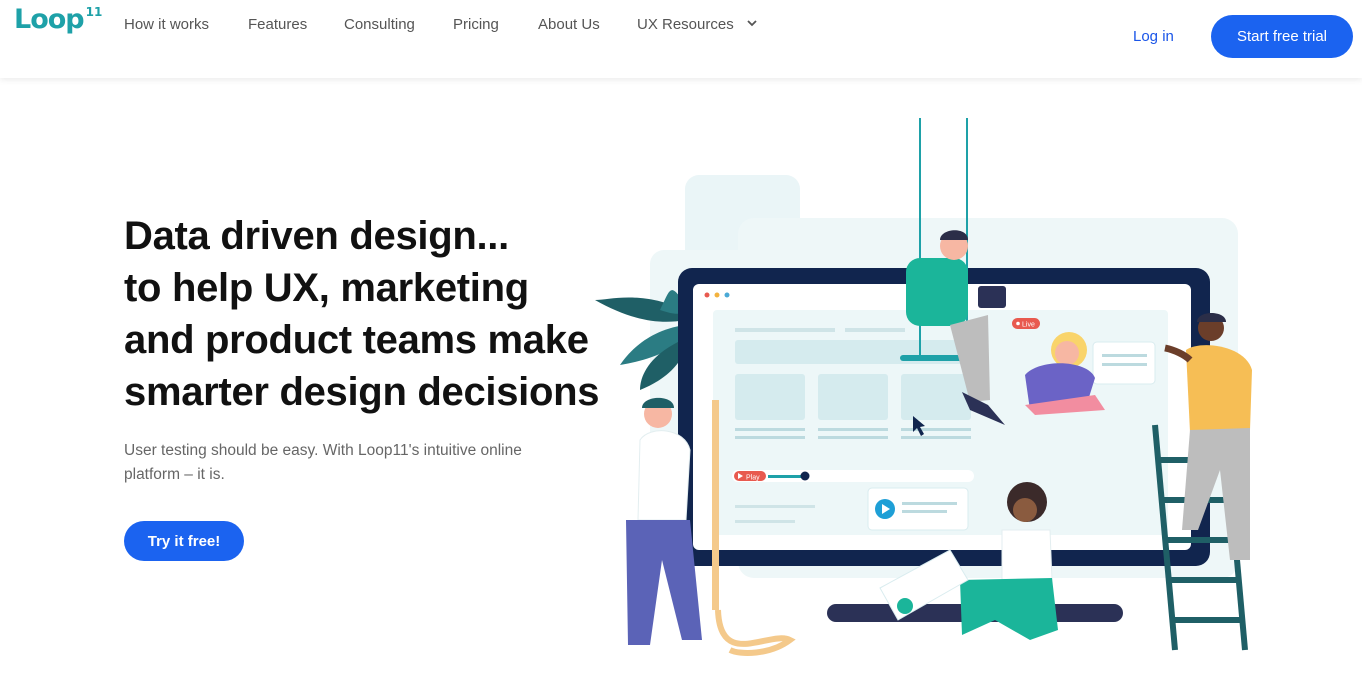 The image size is (1362, 681). Describe the element at coordinates (356, 340) in the screenshot. I see `headline-line-3: and product teams make` at that location.